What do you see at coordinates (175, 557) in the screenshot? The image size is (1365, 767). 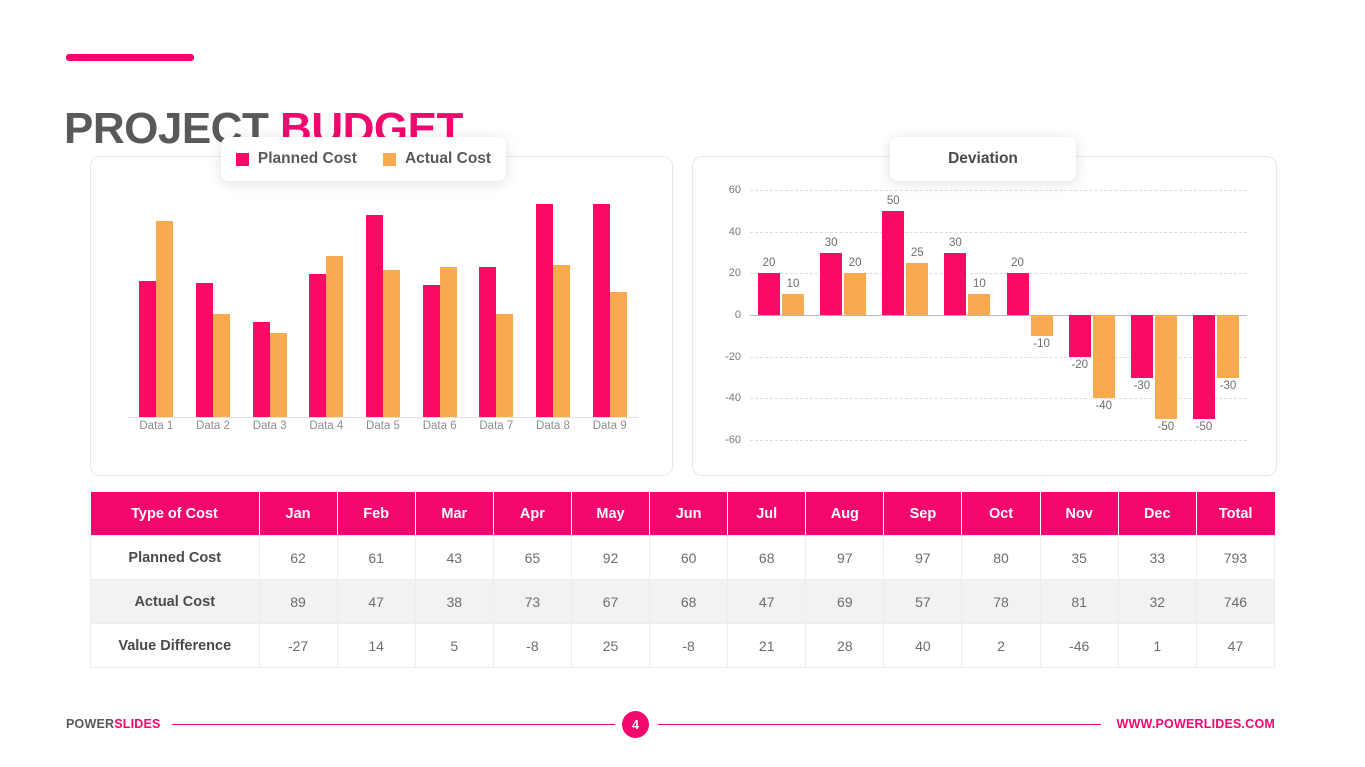 I see `table-row-label: Planned Cost` at bounding box center [175, 557].